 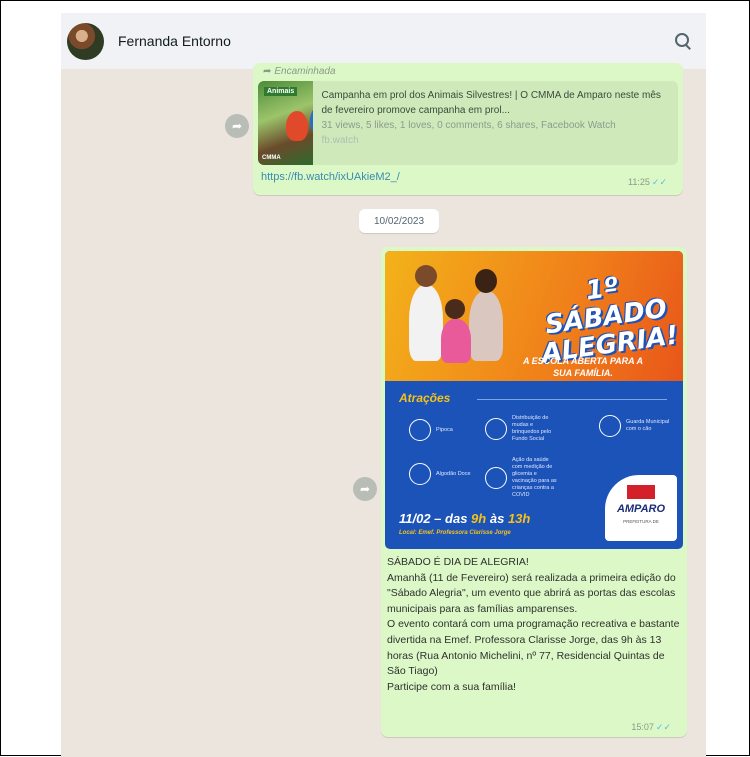 What do you see at coordinates (641, 521) in the screenshot?
I see `logo-small-text: PREFEITURA DE` at bounding box center [641, 521].